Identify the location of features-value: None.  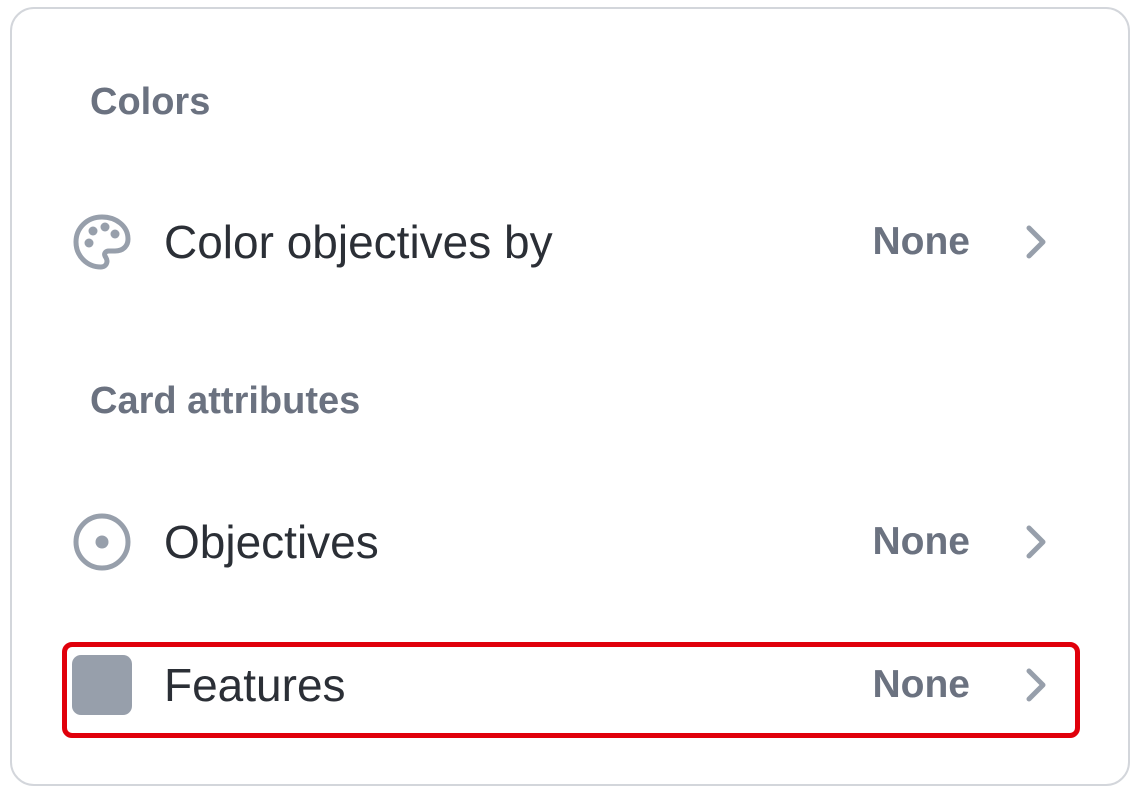
(921, 684).